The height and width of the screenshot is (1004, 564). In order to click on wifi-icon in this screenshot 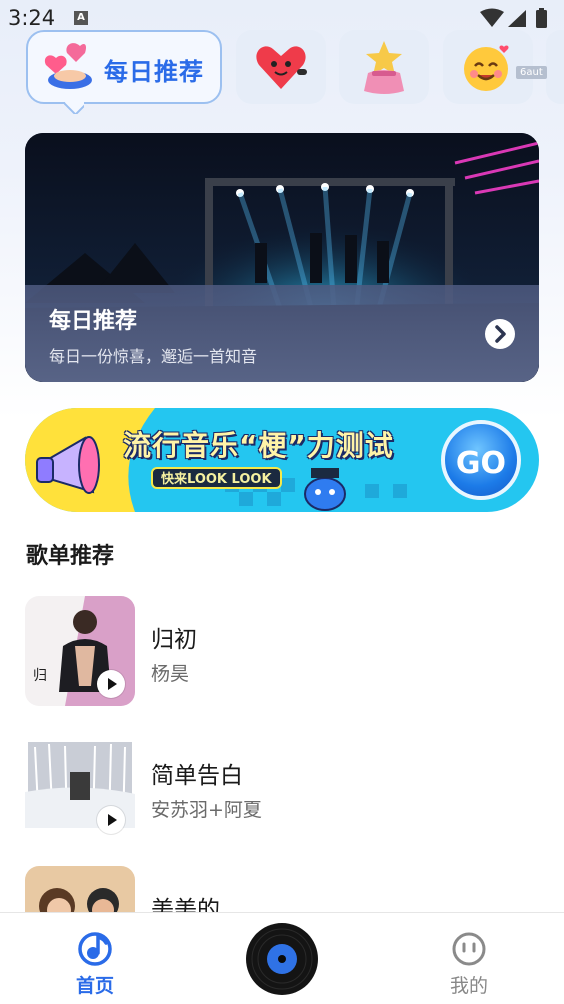, I will do `click(492, 17)`.